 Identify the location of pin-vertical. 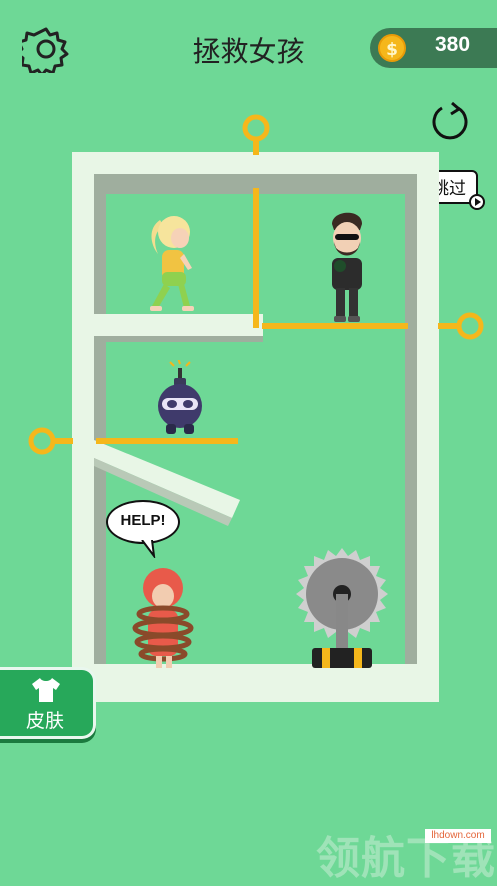
(256, 221).